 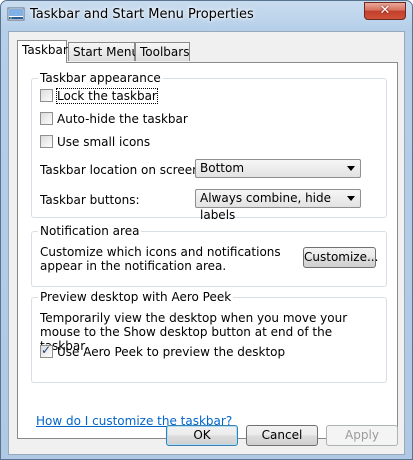 I want to click on taskbar-location-select: Bottom, so click(x=278, y=168).